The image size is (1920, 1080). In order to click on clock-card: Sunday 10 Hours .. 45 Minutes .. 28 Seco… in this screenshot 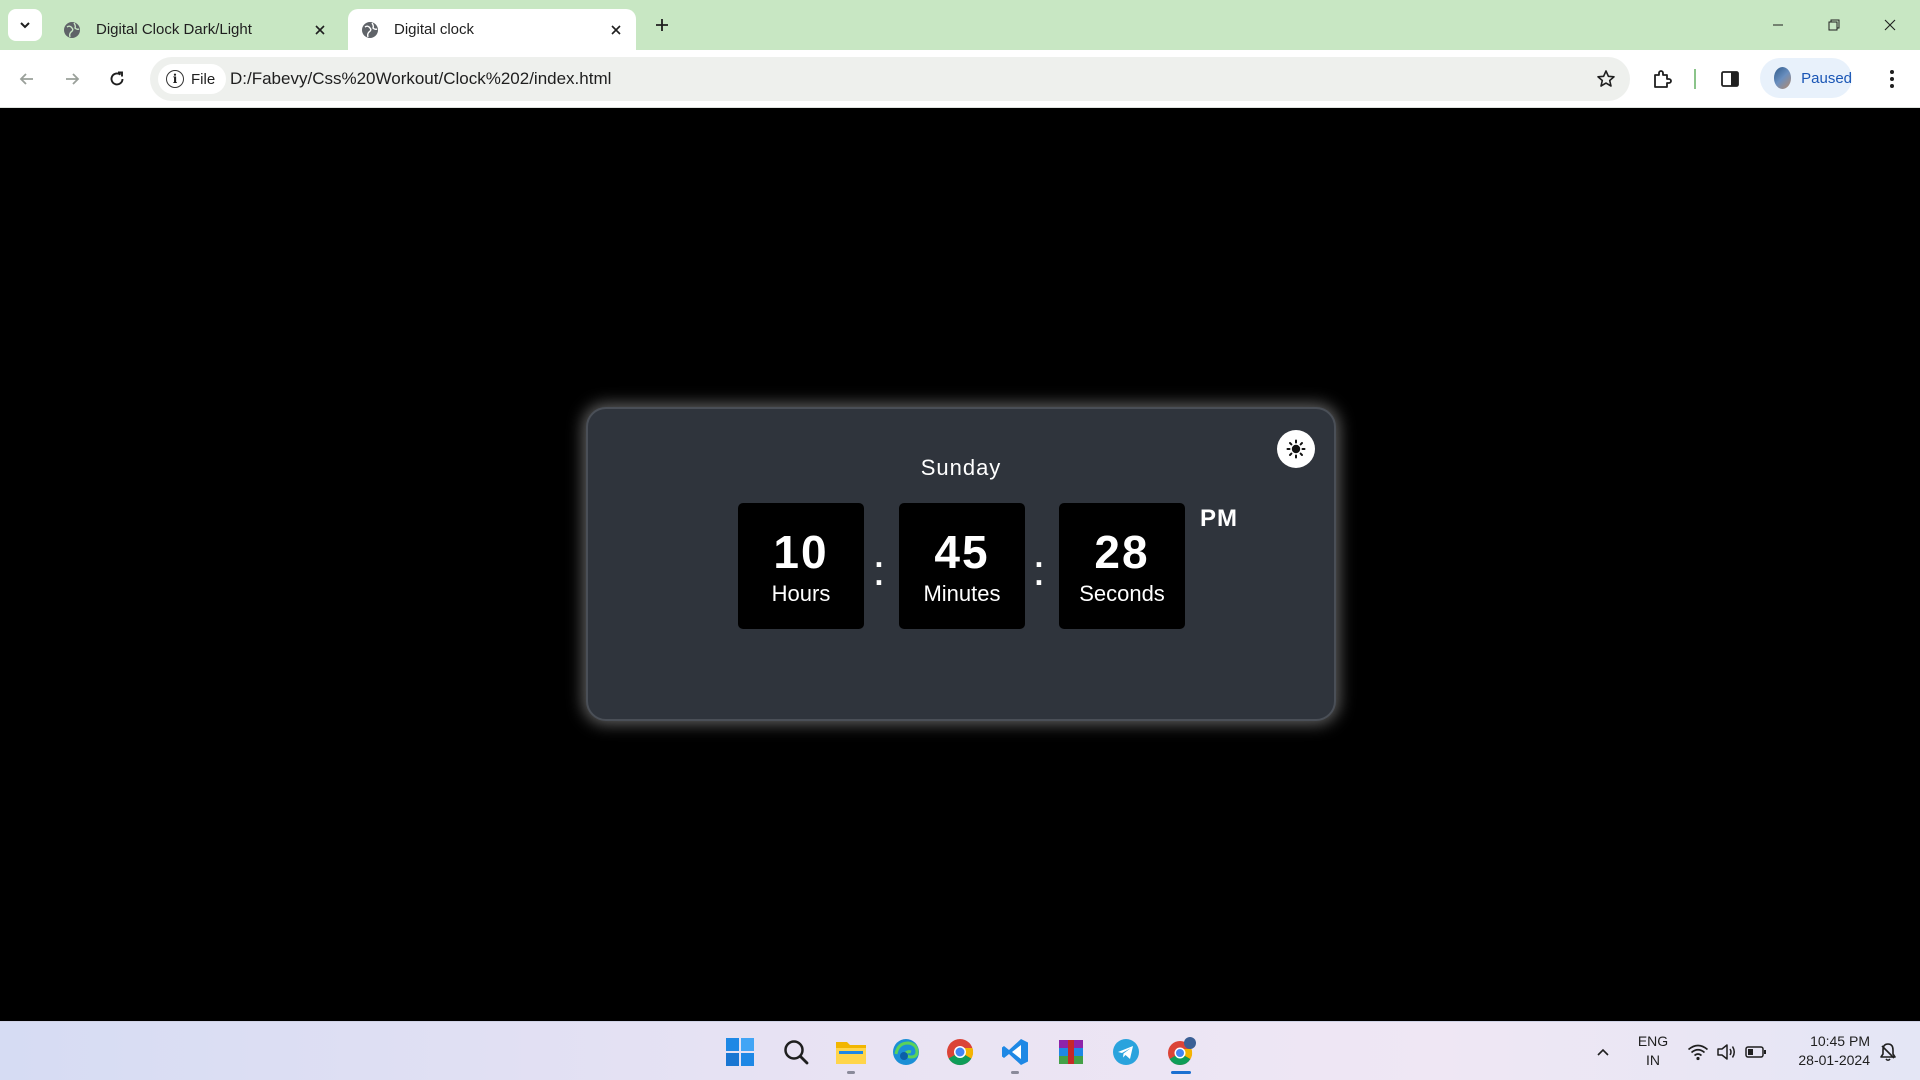, I will do `click(961, 564)`.